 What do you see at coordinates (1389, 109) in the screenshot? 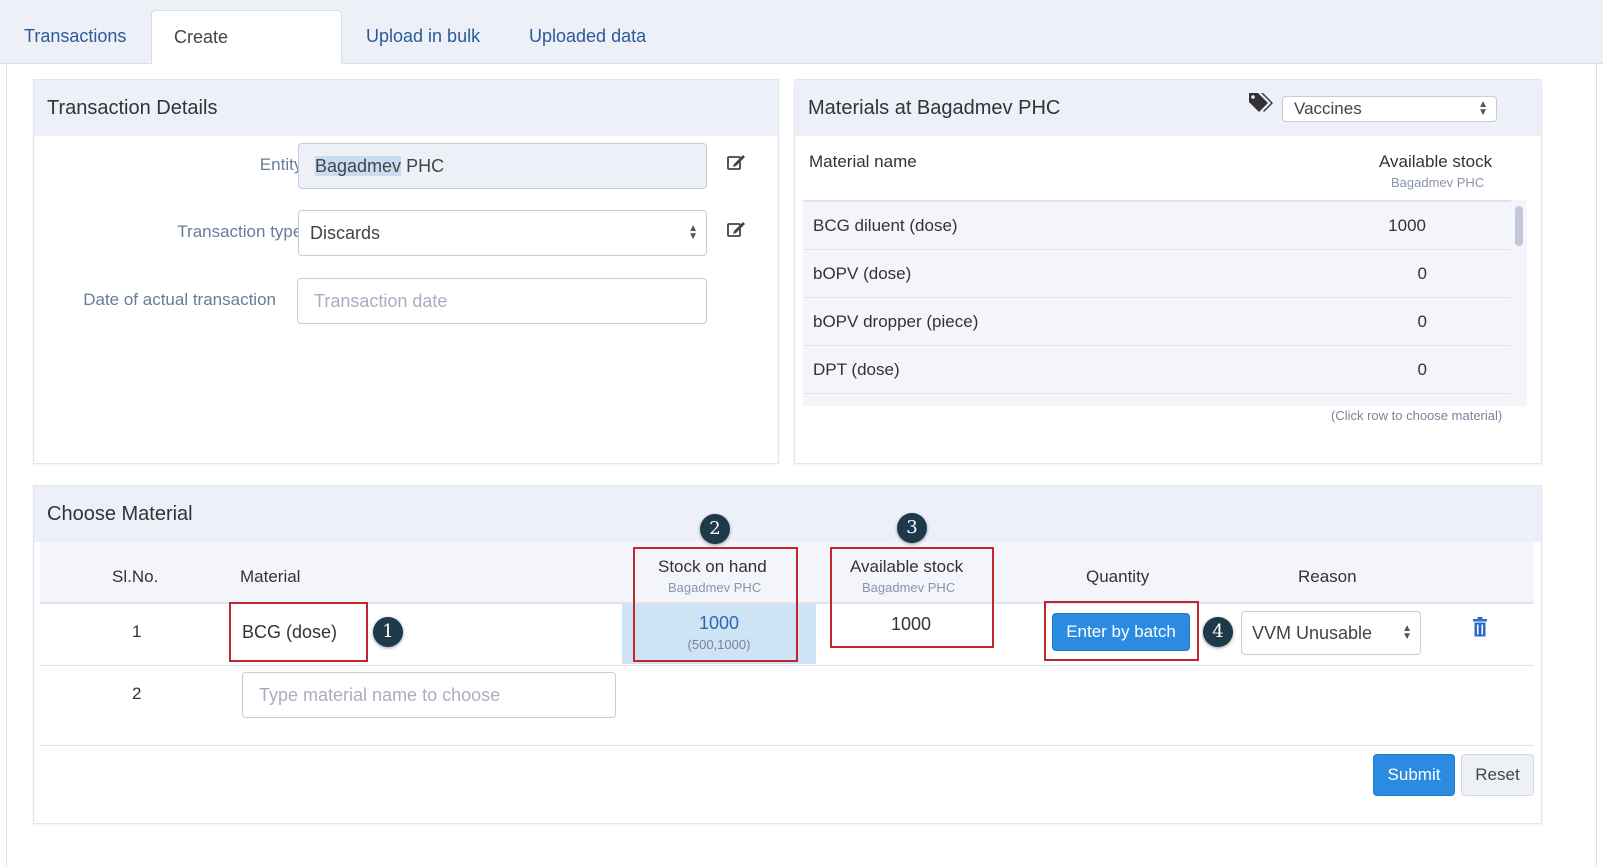
I see `material-category-select: Vaccines ▲ ▼` at bounding box center [1389, 109].